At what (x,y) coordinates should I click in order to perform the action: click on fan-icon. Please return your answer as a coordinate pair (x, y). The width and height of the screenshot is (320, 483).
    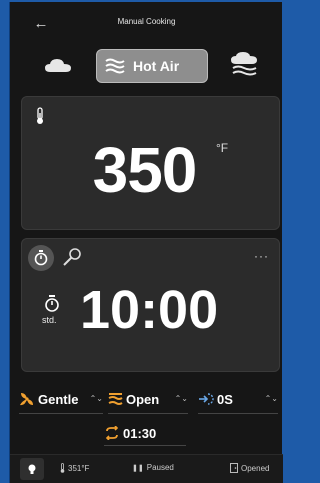
    Looking at the image, I should click on (26, 399).